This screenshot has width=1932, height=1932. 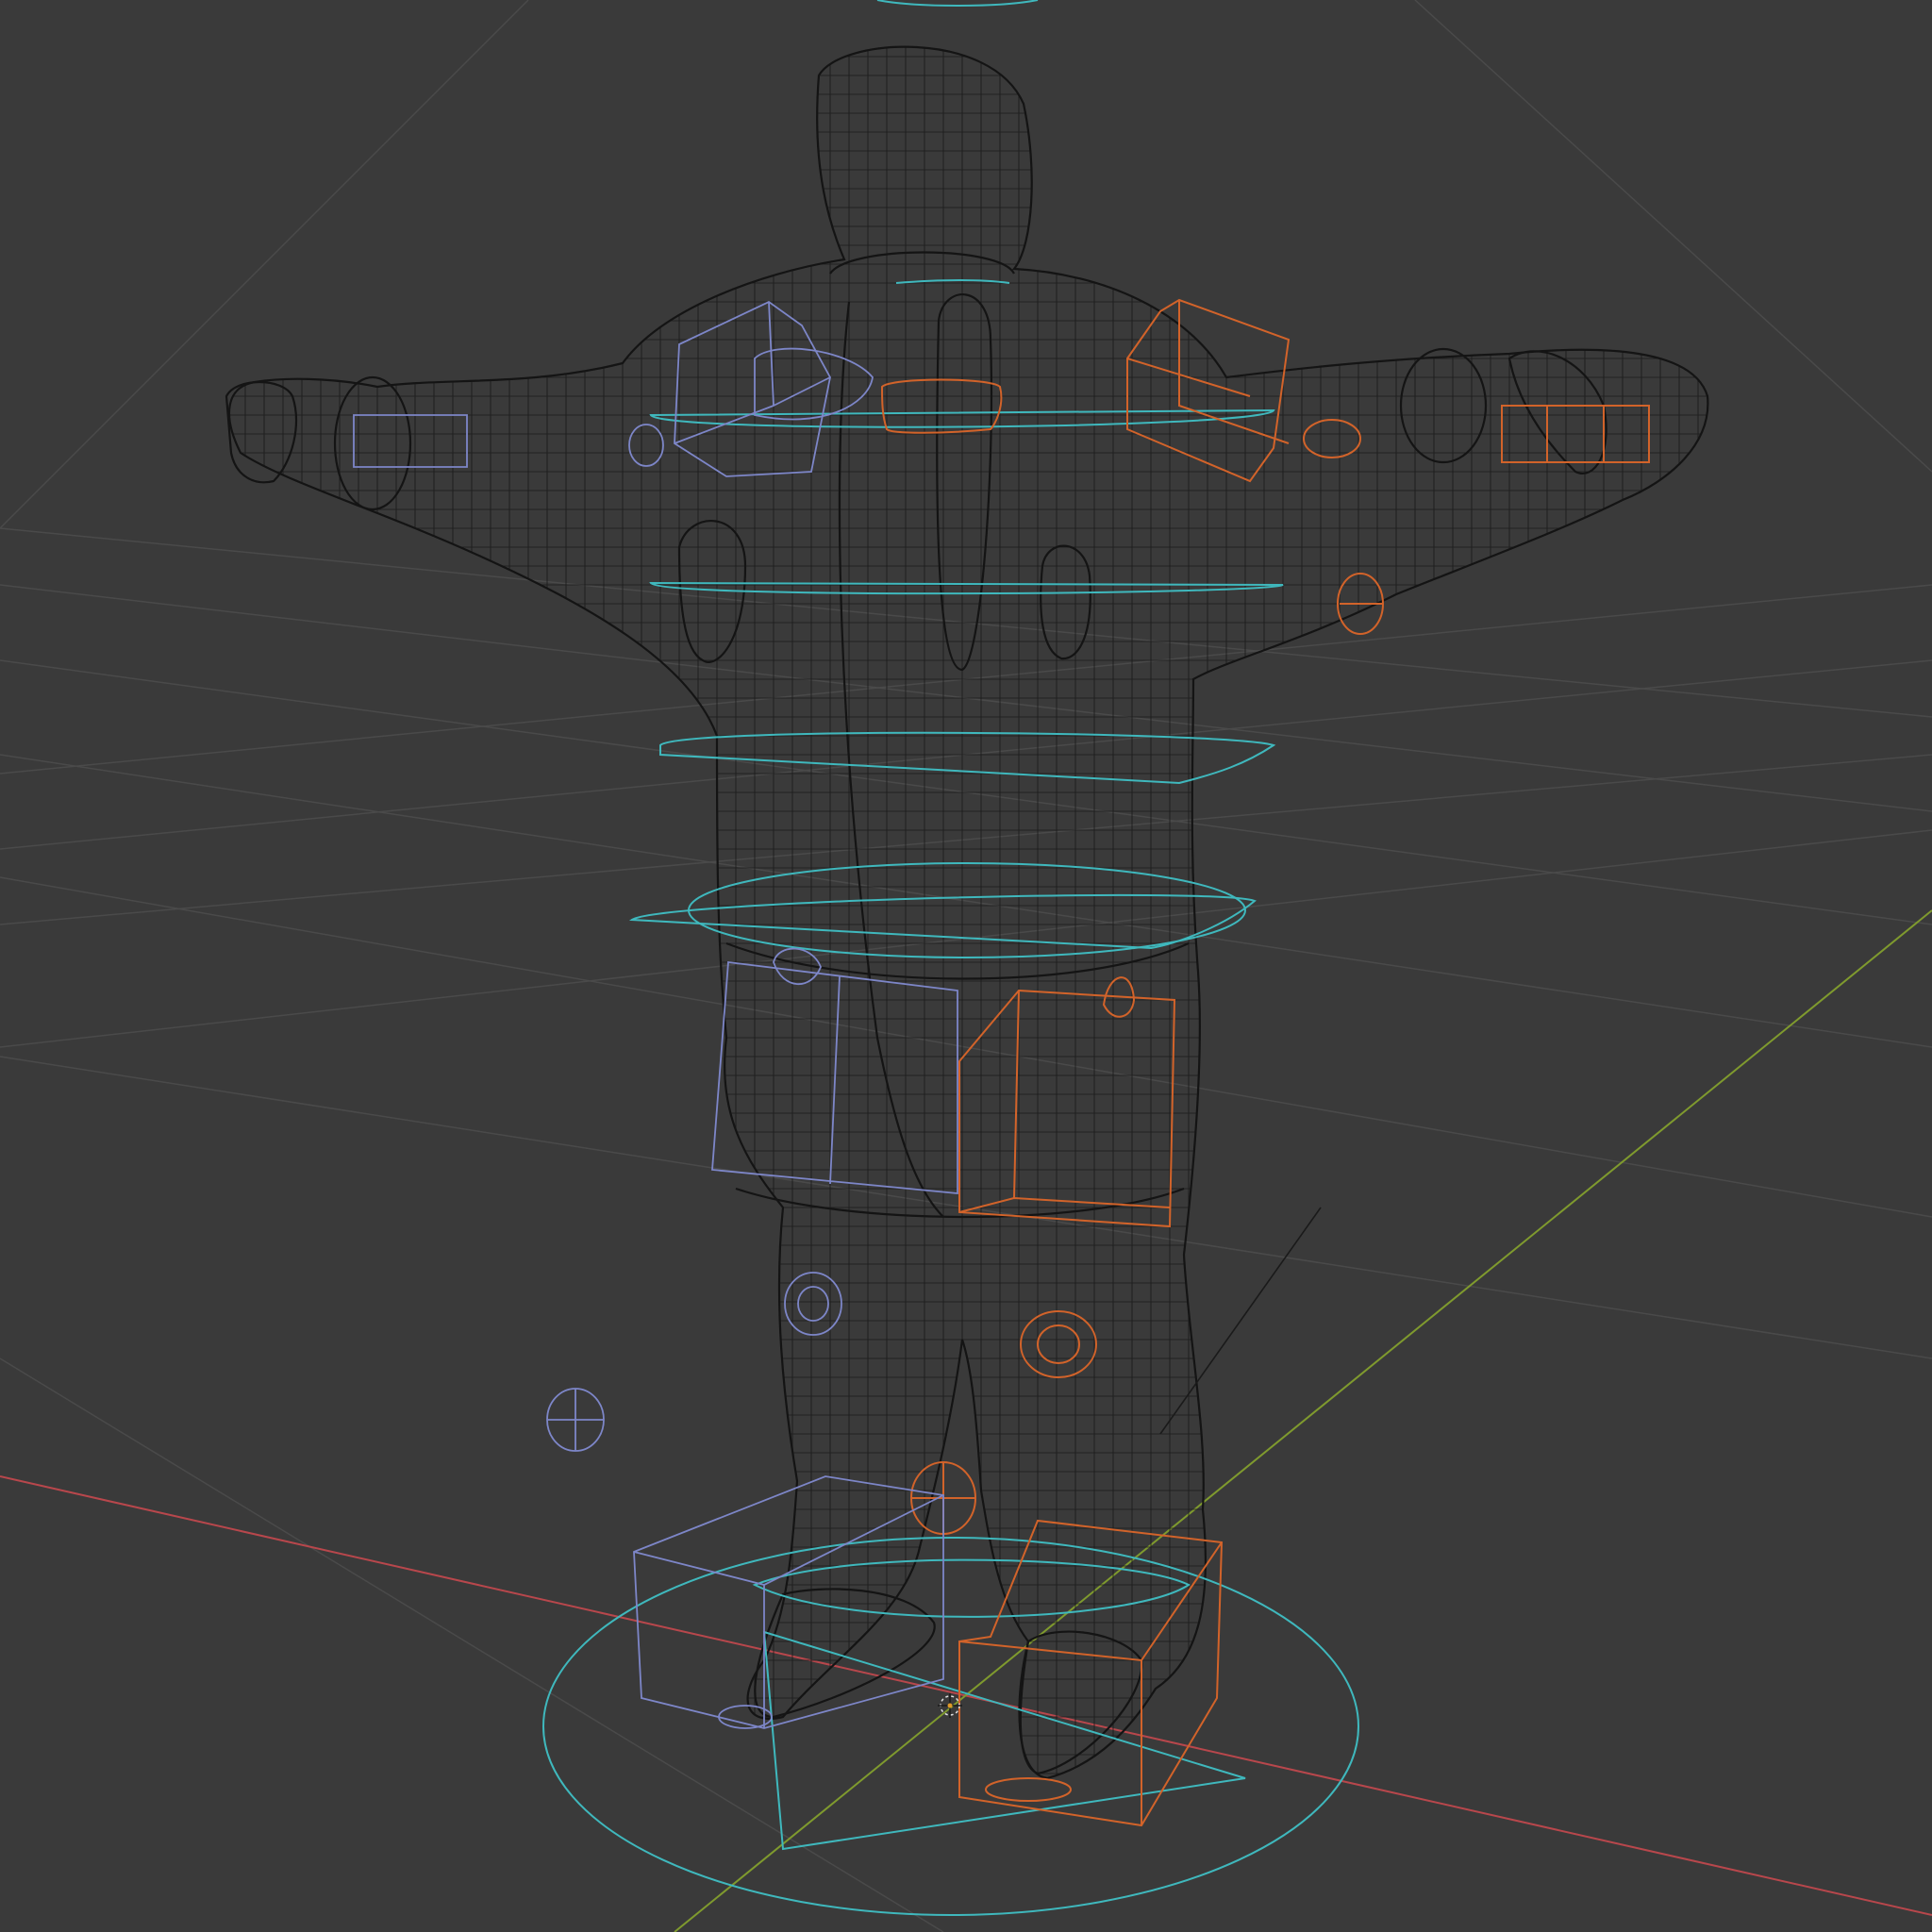 I want to click on mesh-left-cuff, so click(x=372, y=443).